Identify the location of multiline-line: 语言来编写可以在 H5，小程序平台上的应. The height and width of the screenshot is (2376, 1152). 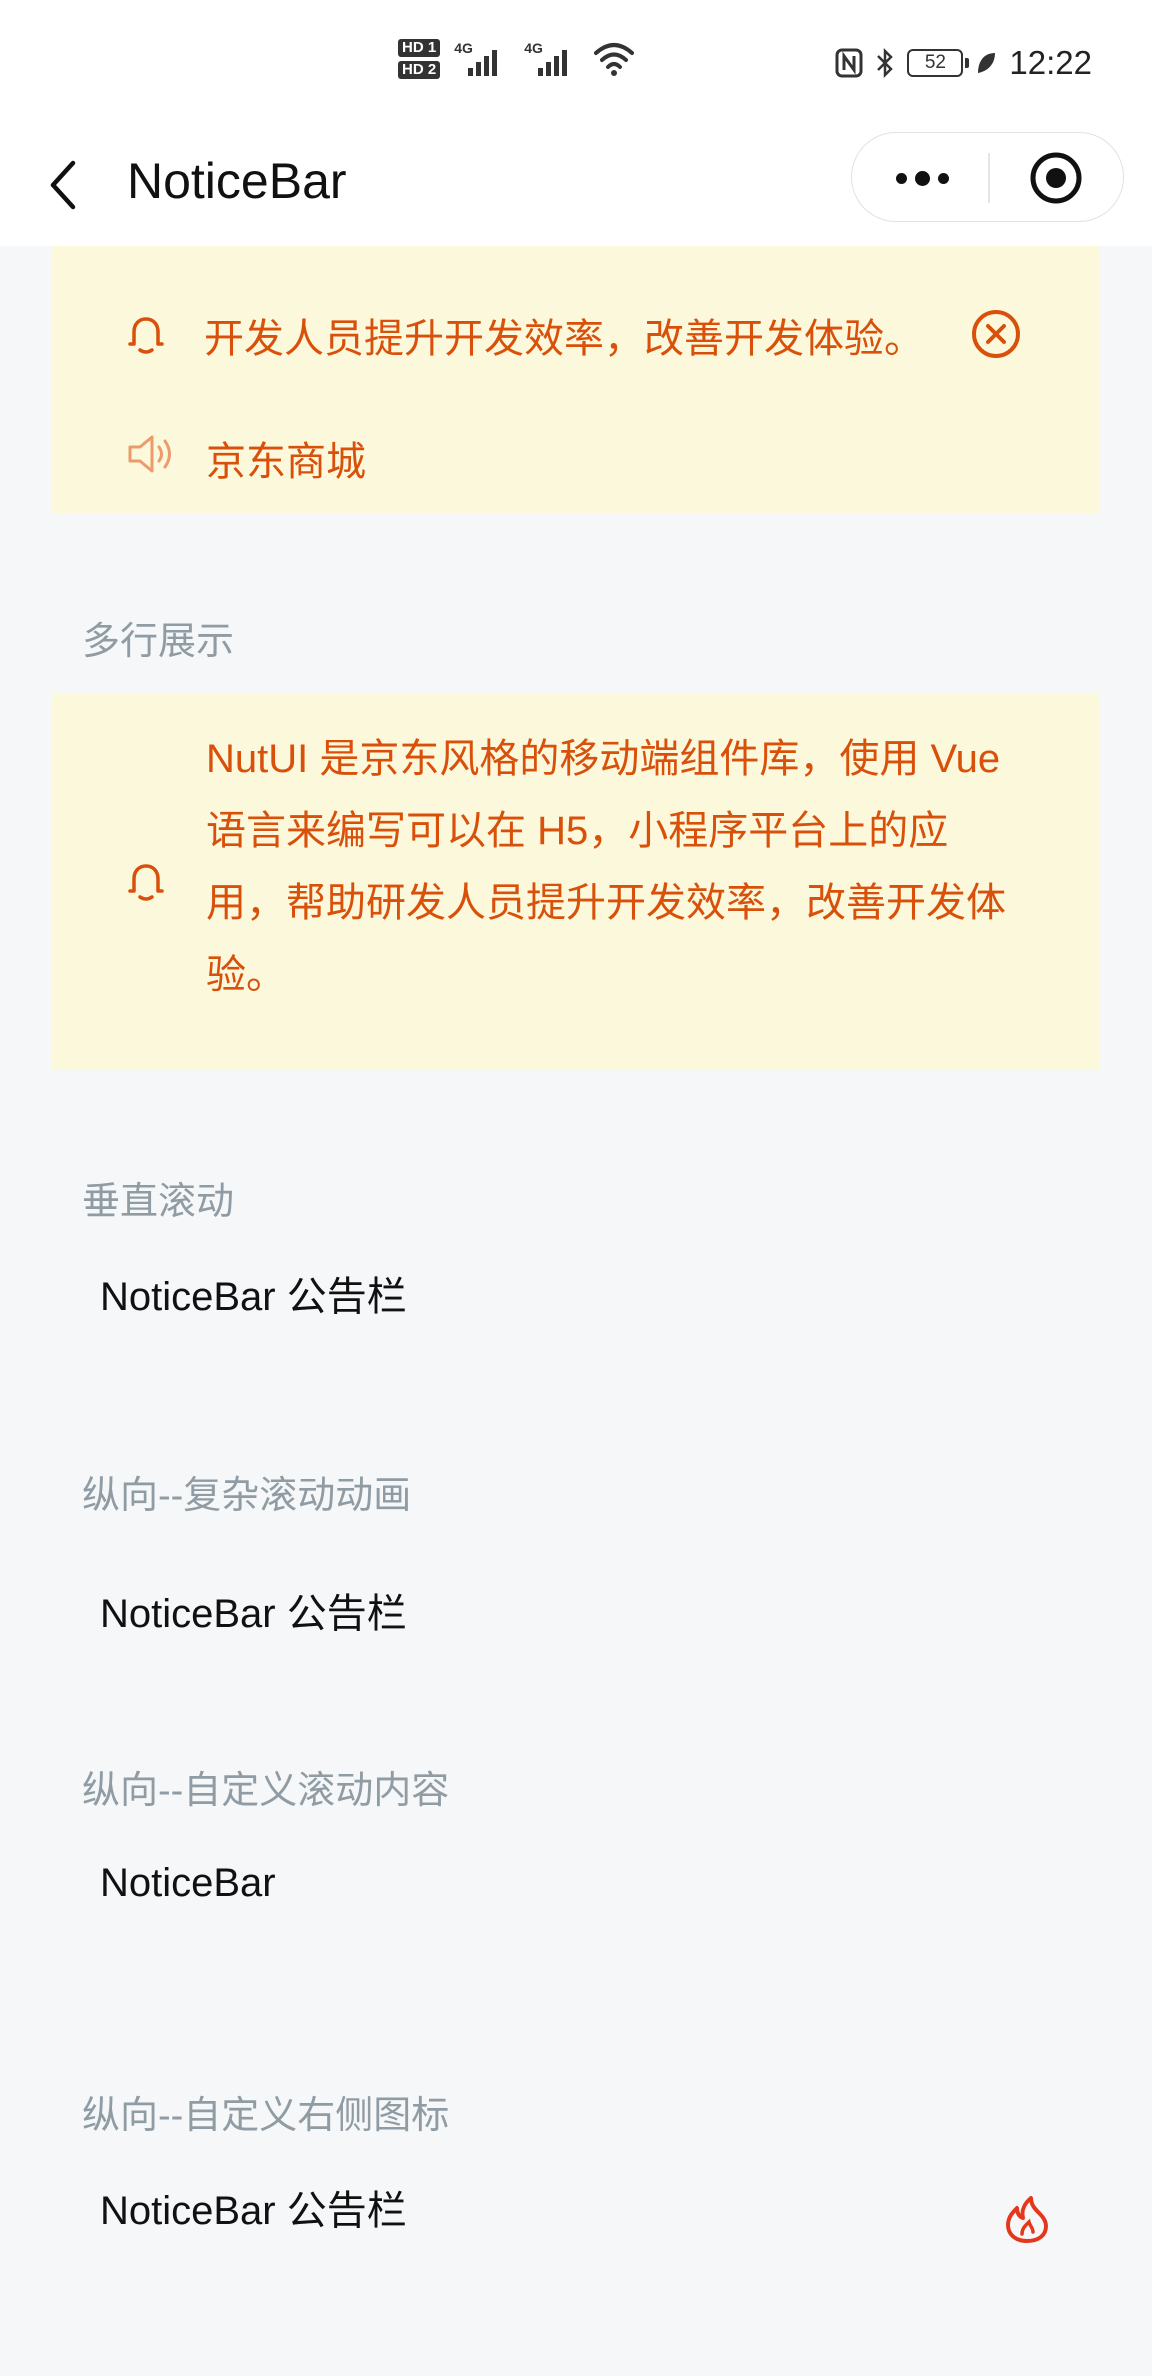
(577, 831).